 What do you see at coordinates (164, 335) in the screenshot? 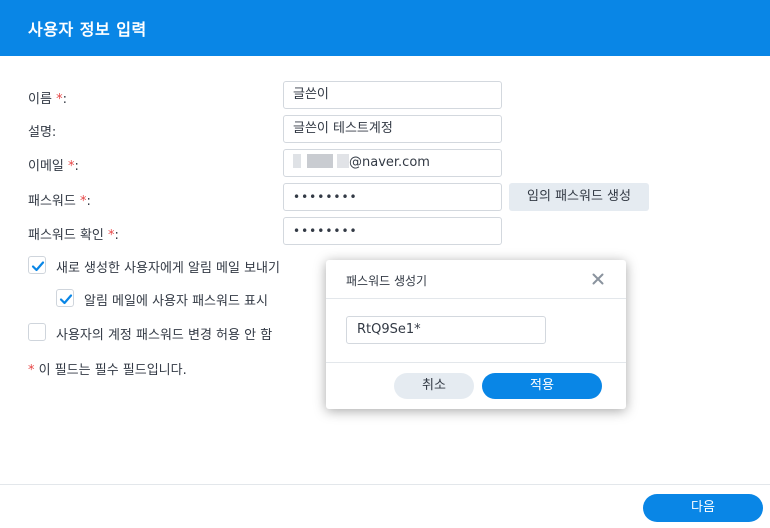
I see `disallow-password-change-label: 사용자의 계정 패스워드 변경 허용 안 함` at bounding box center [164, 335].